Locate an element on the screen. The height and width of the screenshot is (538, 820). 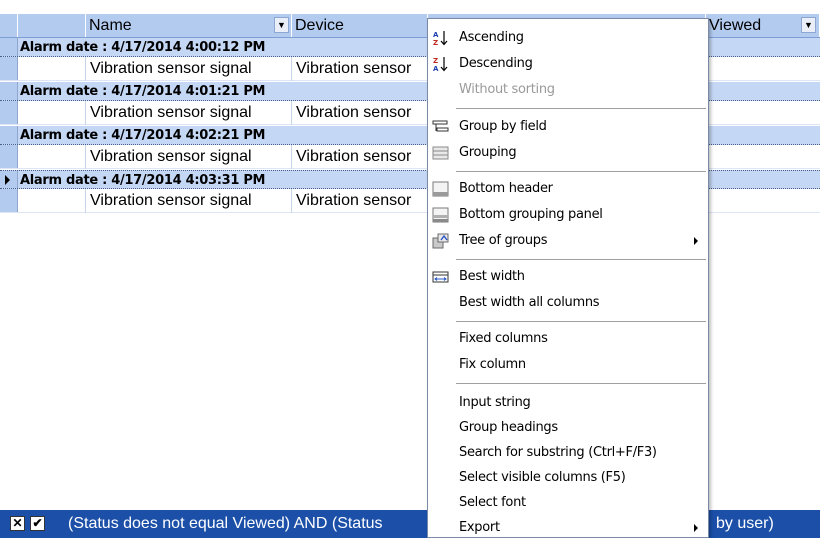
bottom-grouping-panel-icon is located at coordinates (440, 215).